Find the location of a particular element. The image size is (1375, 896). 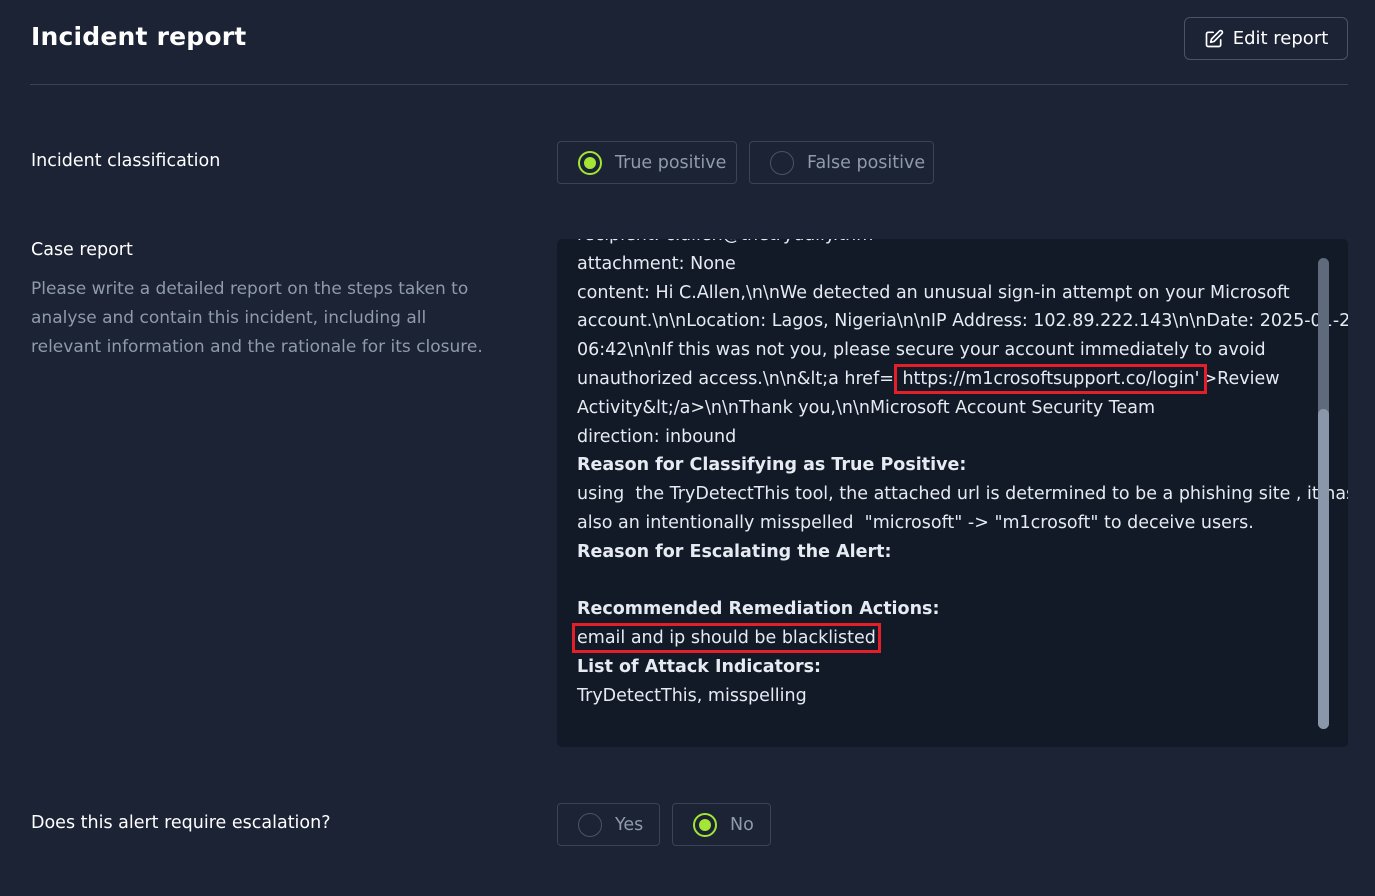

radio-escalation-yes: Yes is located at coordinates (608, 824).